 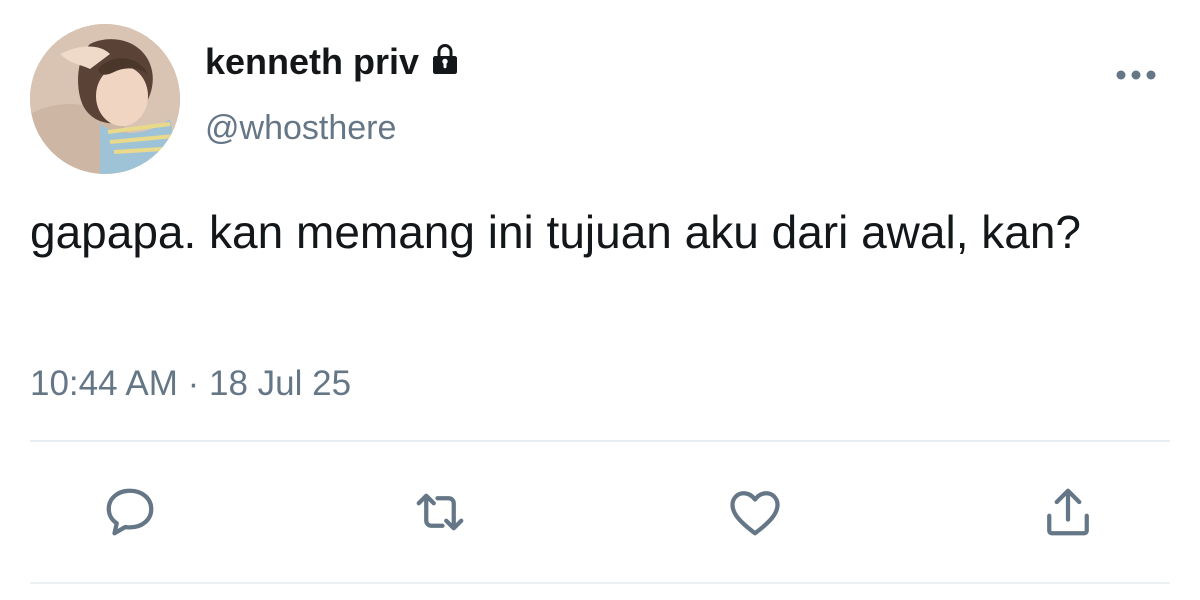 I want to click on retweet-button, so click(x=440, y=512).